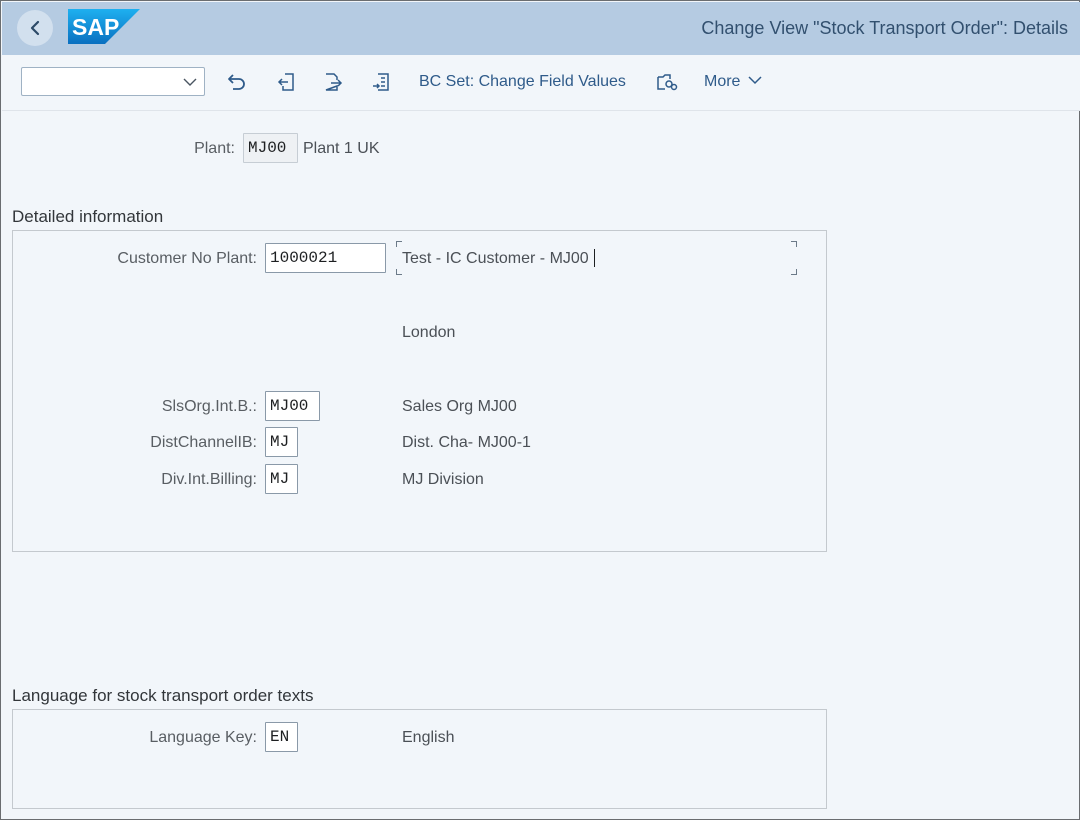  I want to click on sales-org-label: SlsOrg.Int.B.:, so click(209, 406).